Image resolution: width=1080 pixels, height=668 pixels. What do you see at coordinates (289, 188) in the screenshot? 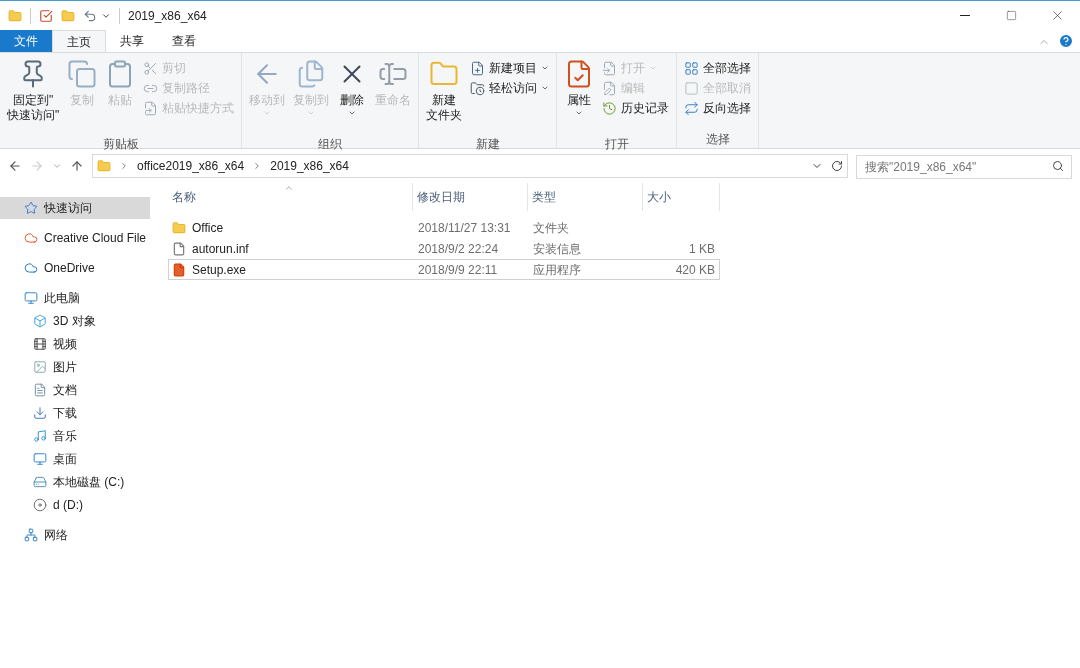
I see `sort-icon` at bounding box center [289, 188].